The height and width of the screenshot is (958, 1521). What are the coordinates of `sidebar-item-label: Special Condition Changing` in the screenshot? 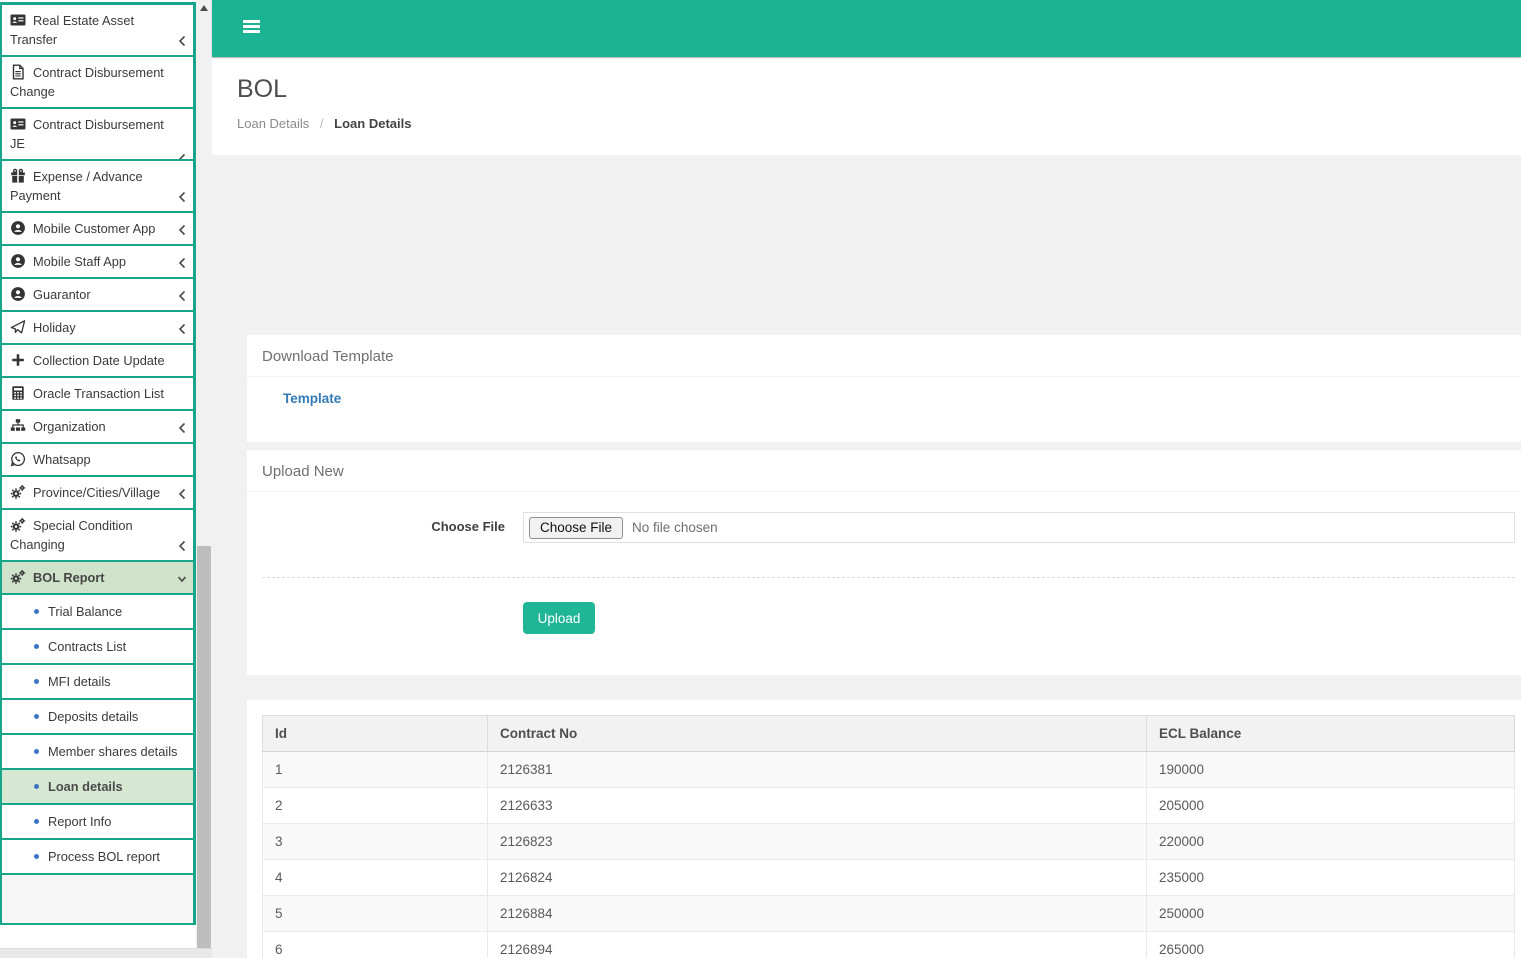 It's located at (71, 535).